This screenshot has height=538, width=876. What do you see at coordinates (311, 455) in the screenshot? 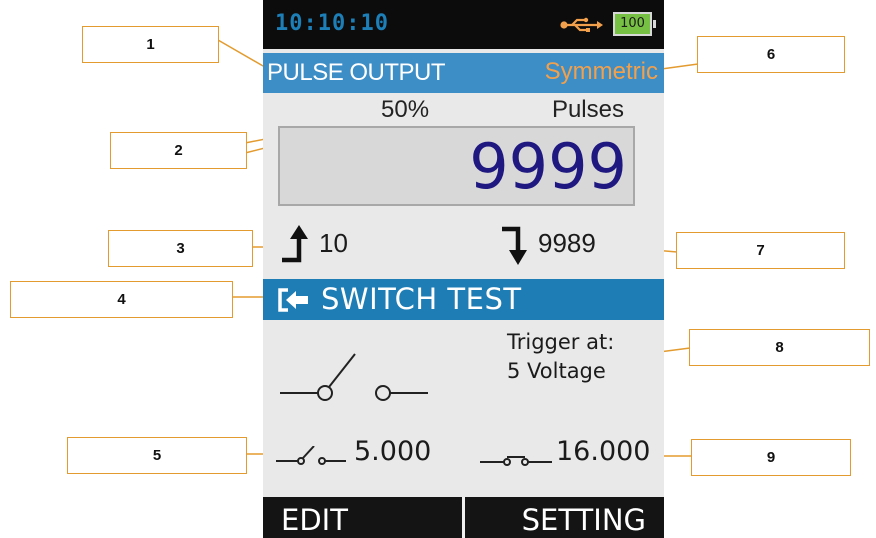
I see `switch-open-icon` at bounding box center [311, 455].